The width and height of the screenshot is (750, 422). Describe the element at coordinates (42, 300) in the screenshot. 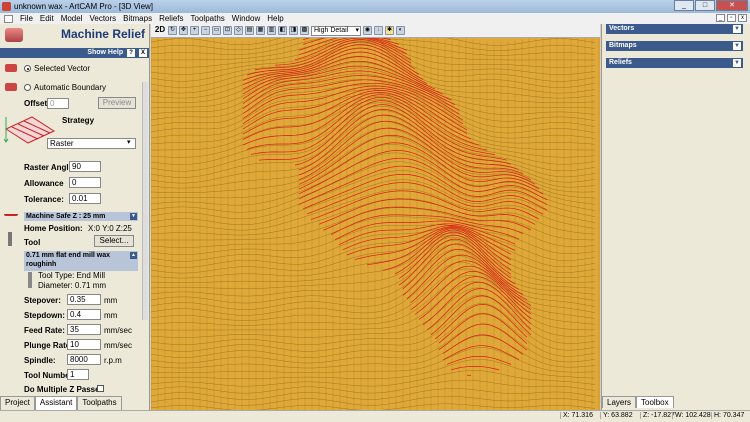

I see `stepover-label: Stepover:` at that location.